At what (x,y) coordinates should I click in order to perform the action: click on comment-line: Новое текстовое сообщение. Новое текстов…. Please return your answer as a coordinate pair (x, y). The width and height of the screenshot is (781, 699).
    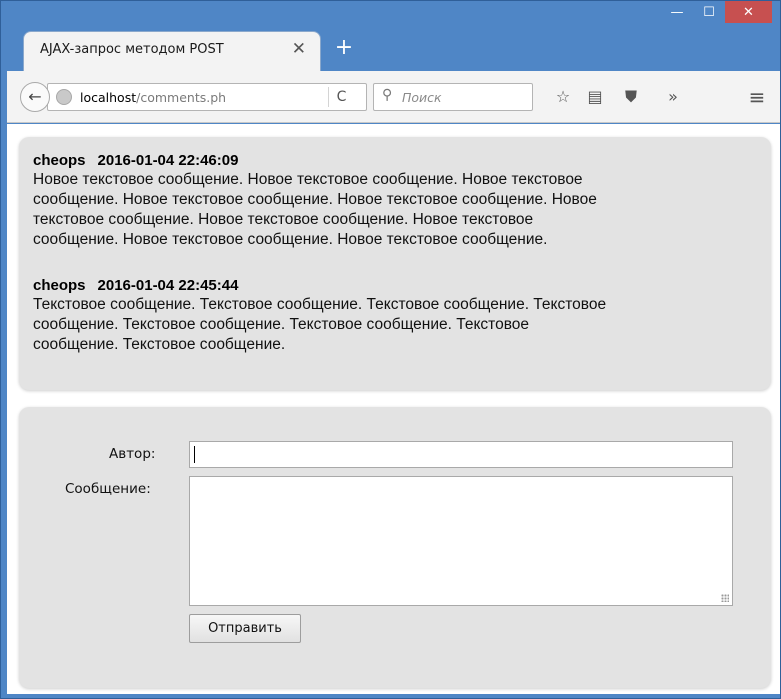
    Looking at the image, I should click on (308, 179).